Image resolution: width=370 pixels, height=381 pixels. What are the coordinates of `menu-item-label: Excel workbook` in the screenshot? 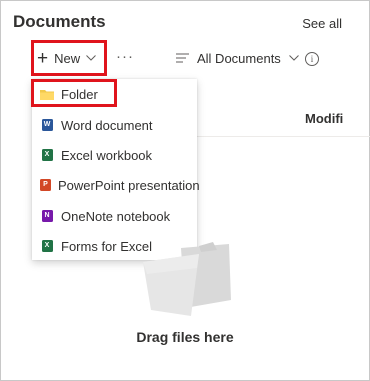 It's located at (107, 155).